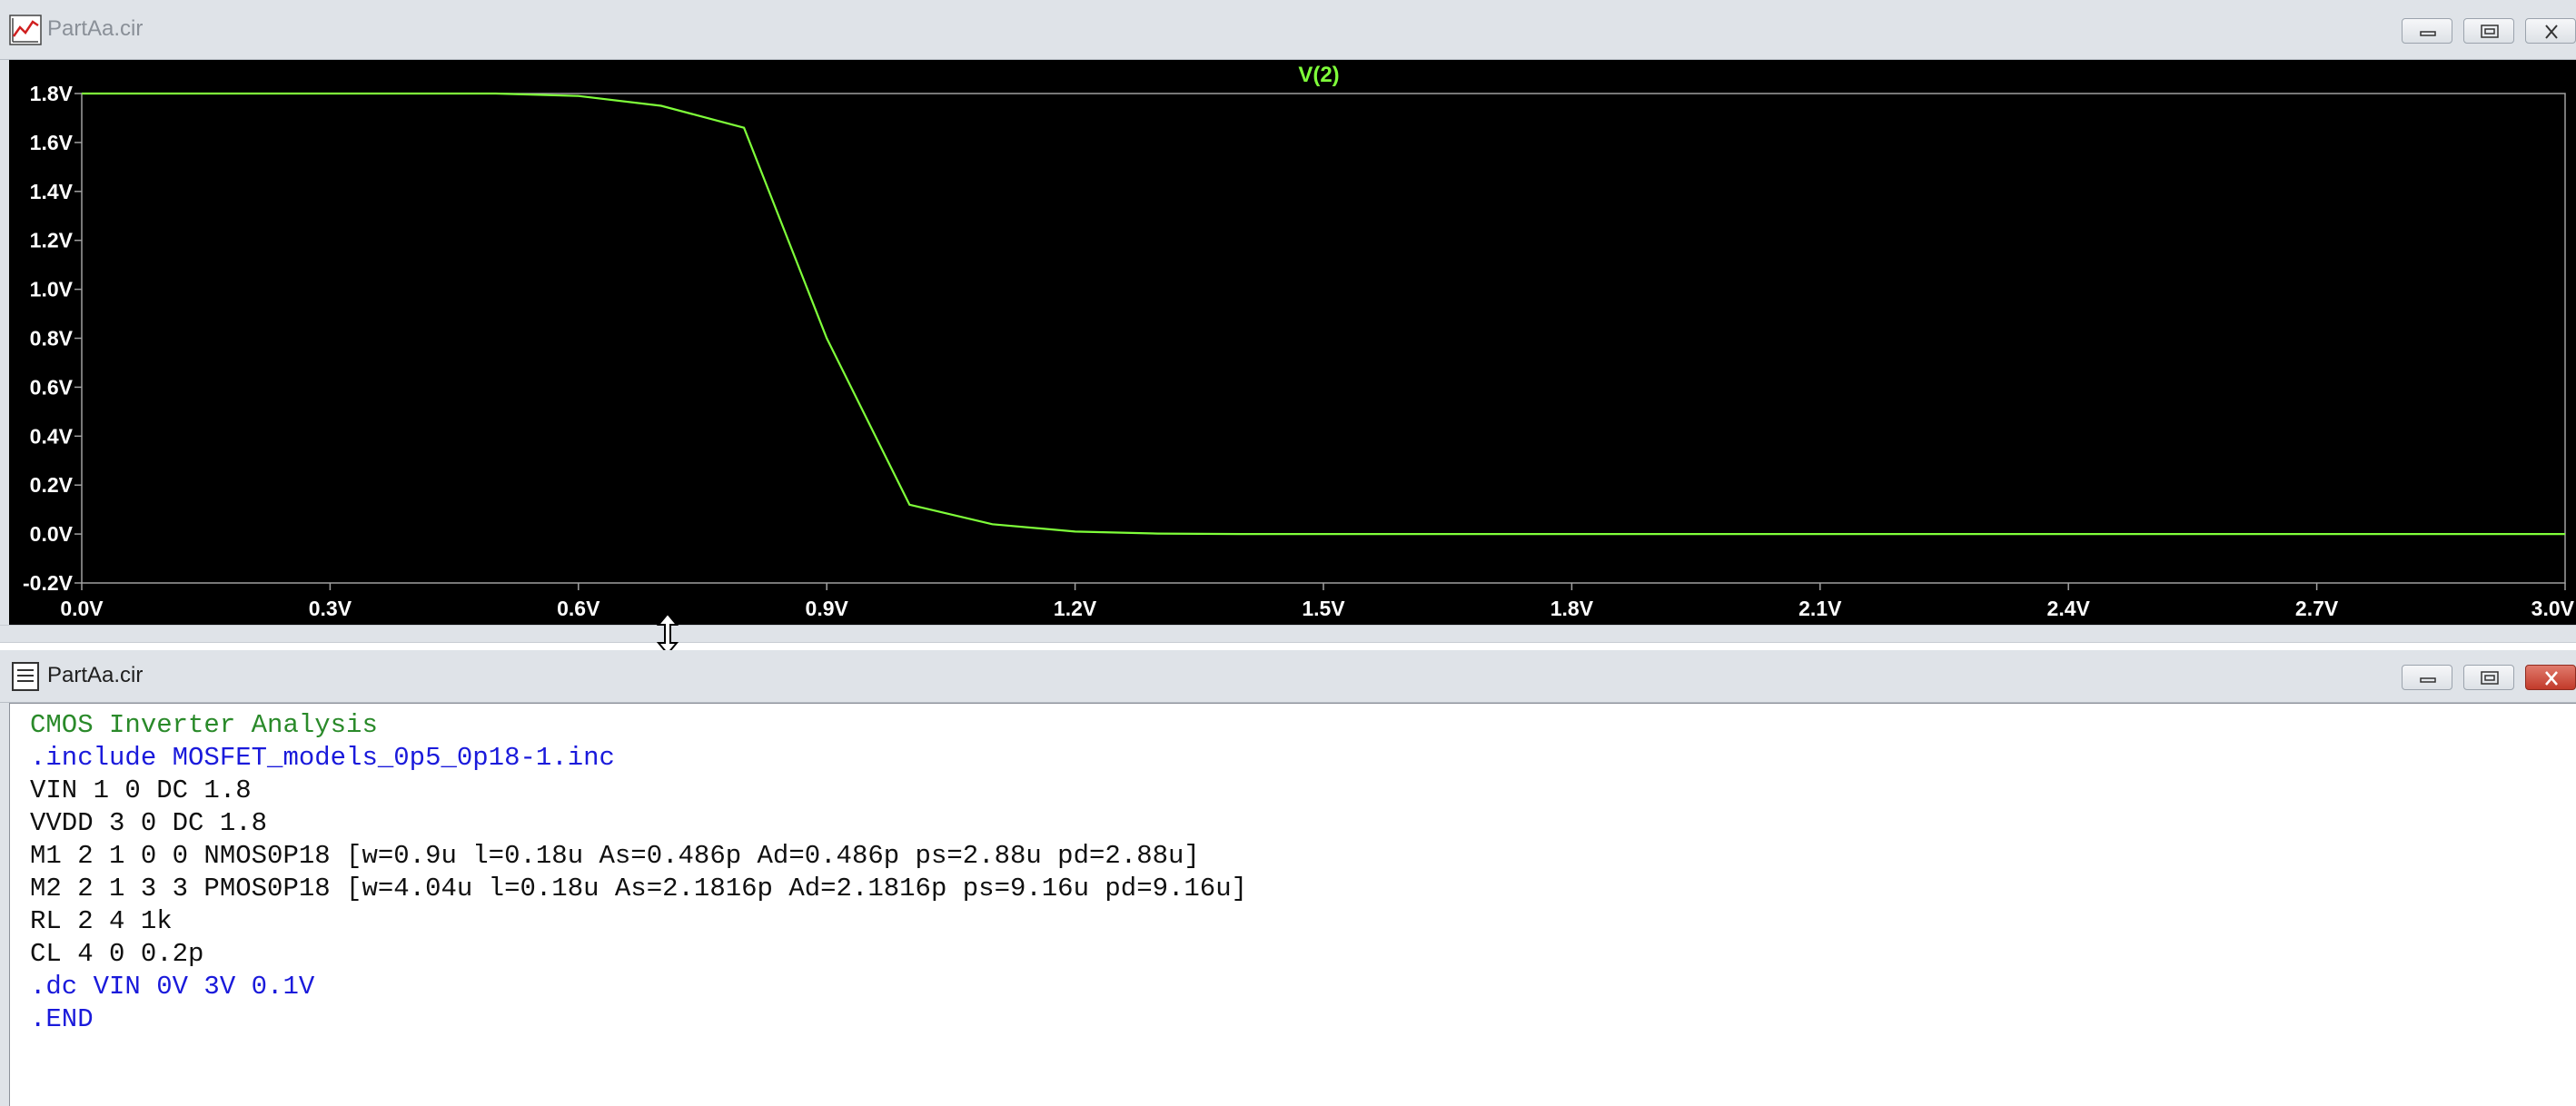 The width and height of the screenshot is (2576, 1106). What do you see at coordinates (82, 608) in the screenshot?
I see `x-tick-label: 0.0V` at bounding box center [82, 608].